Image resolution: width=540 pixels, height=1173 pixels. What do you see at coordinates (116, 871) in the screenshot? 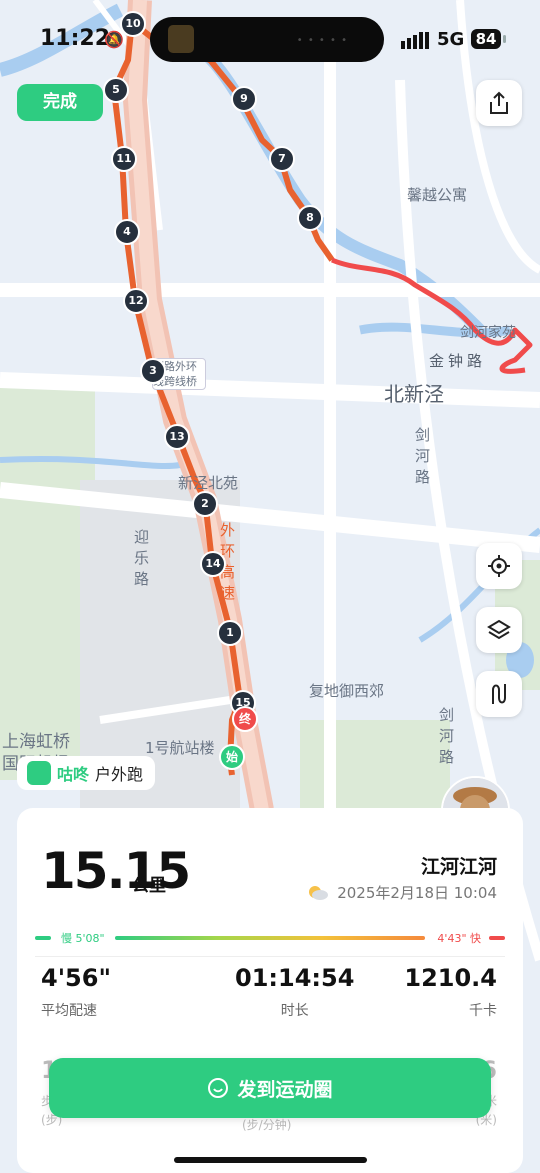
I see `distance-value: 15.15` at bounding box center [116, 871].